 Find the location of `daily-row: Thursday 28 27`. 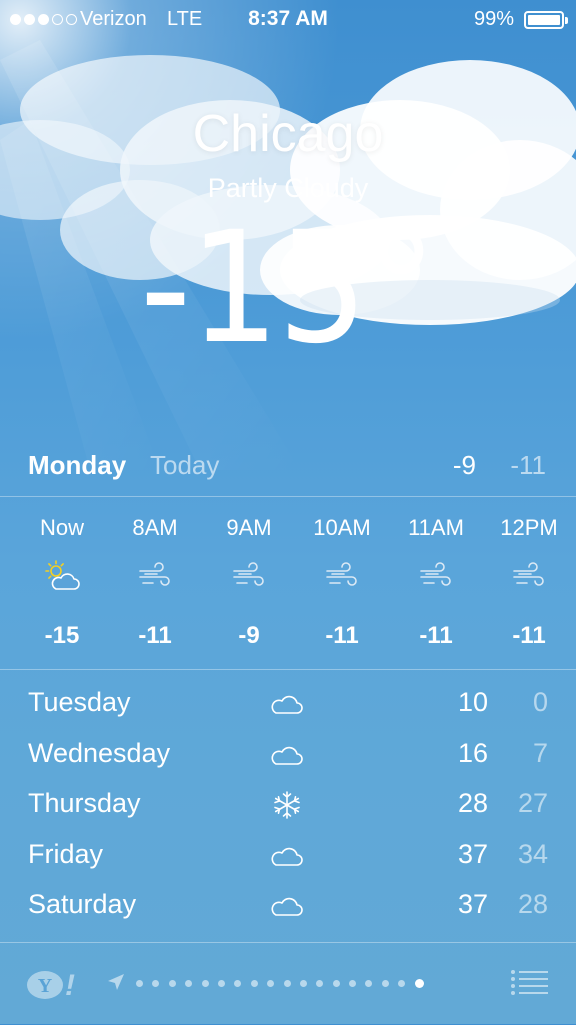

daily-row: Thursday 28 27 is located at coordinates (288, 805).